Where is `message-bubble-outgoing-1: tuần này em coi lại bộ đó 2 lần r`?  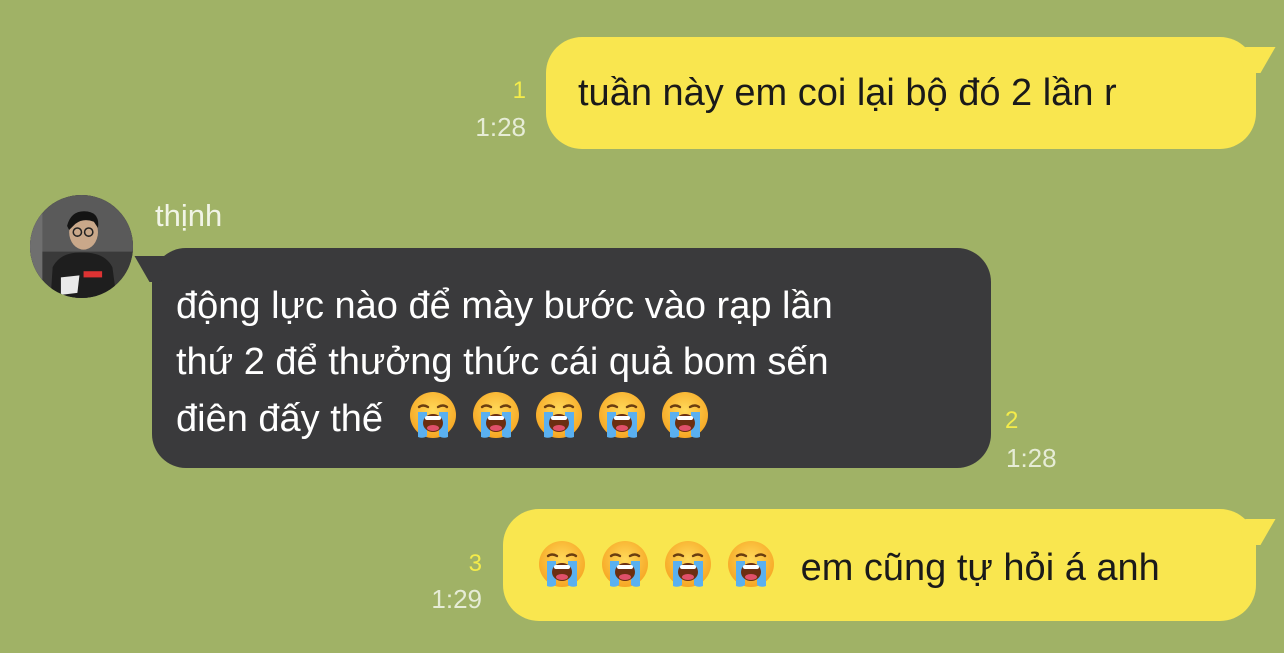 message-bubble-outgoing-1: tuần này em coi lại bộ đó 2 lần r is located at coordinates (901, 93).